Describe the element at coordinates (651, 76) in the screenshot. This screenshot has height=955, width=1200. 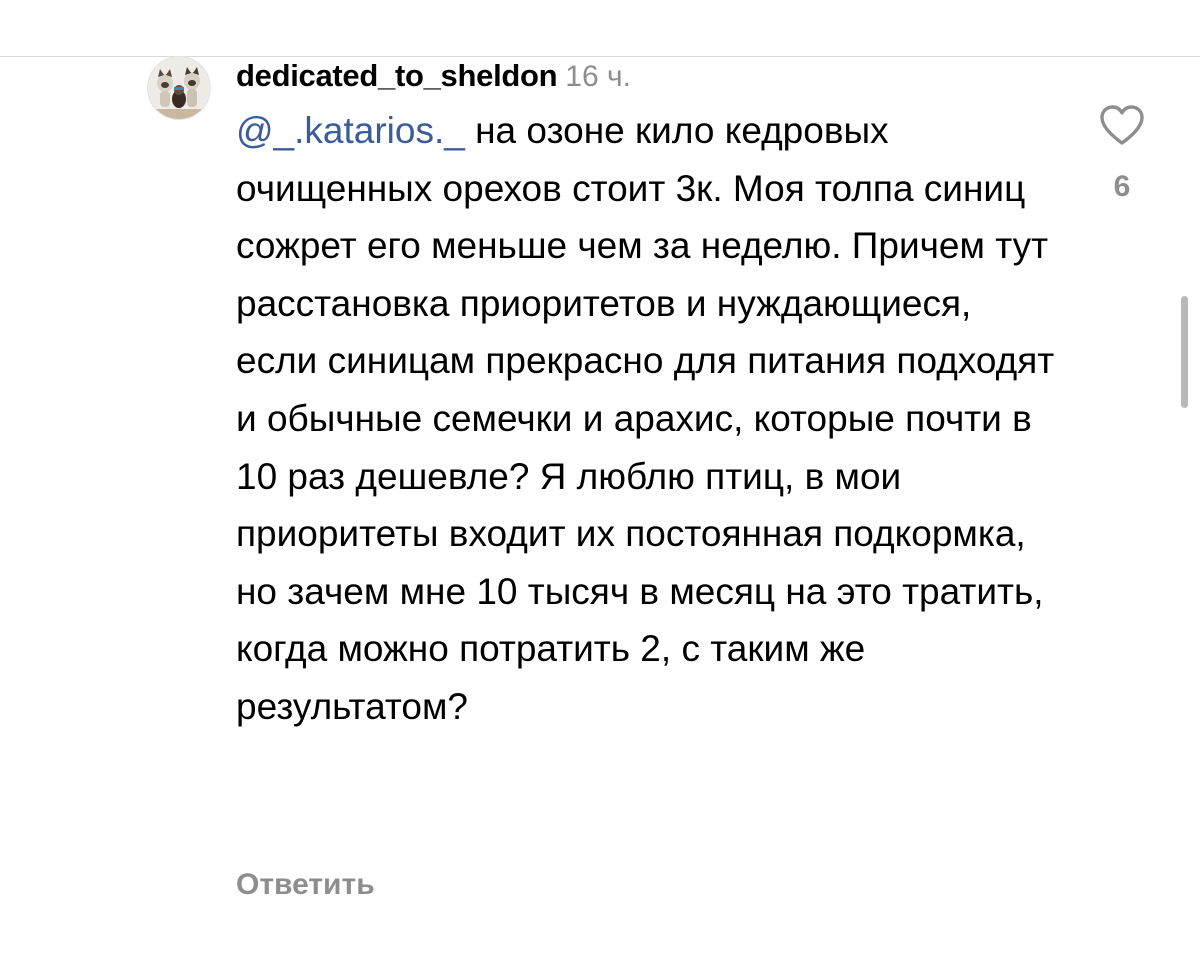
I see `comment-meta: dedicated_to_sheldon 16 ч.` at that location.